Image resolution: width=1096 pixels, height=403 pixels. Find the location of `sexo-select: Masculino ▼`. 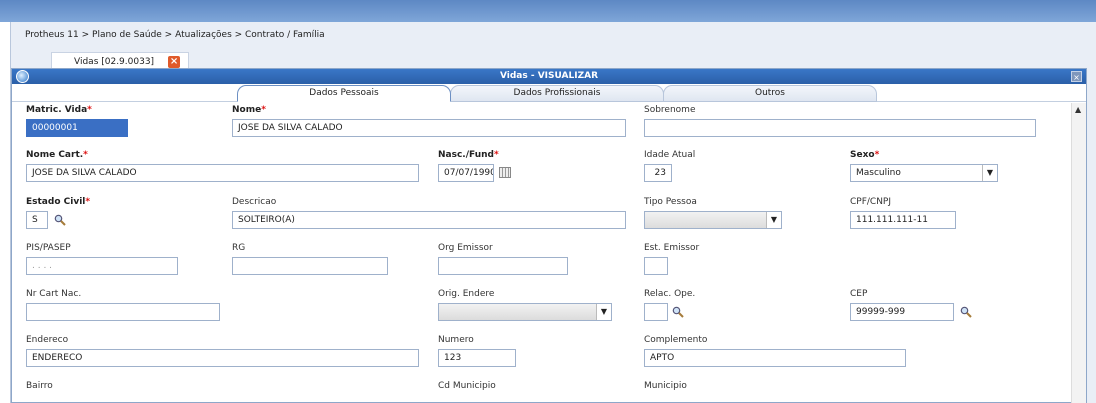

sexo-select: Masculino ▼ is located at coordinates (924, 173).